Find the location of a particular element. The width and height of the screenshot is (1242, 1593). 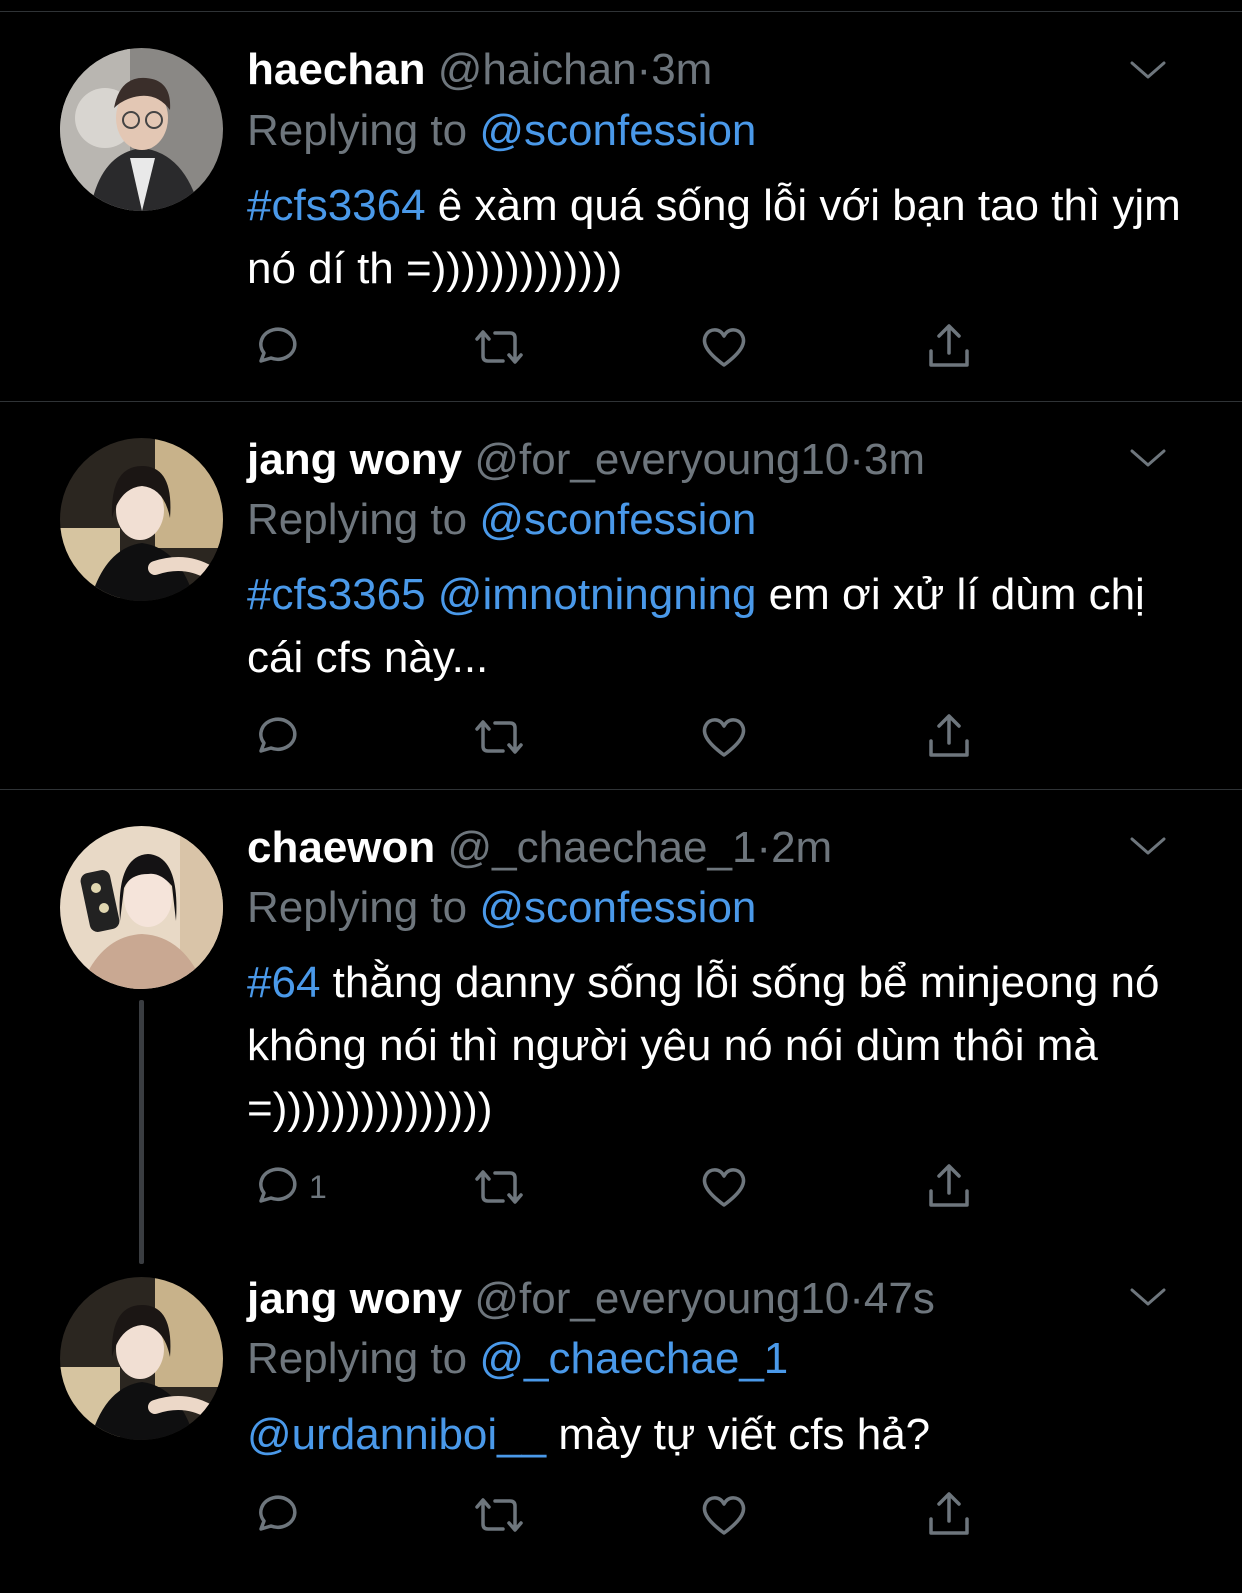

tweet-header: jang wony @for_everyoung10·3m is located at coordinates (586, 460).